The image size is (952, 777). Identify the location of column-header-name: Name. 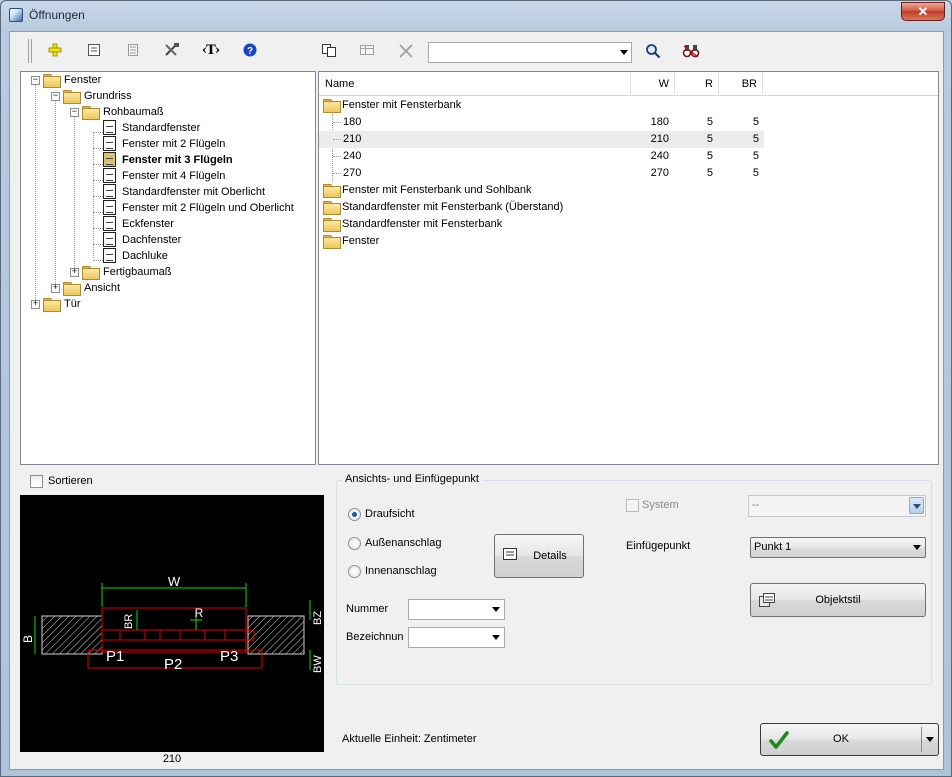
(475, 84).